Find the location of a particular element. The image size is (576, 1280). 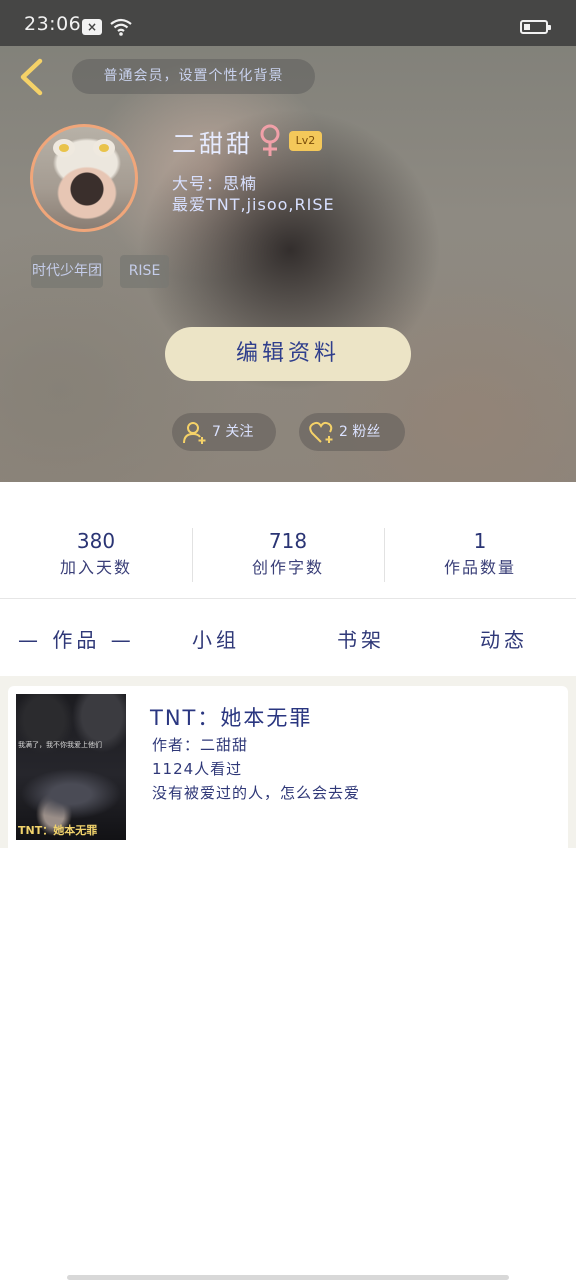

status-time: 23:06 is located at coordinates (53, 24).